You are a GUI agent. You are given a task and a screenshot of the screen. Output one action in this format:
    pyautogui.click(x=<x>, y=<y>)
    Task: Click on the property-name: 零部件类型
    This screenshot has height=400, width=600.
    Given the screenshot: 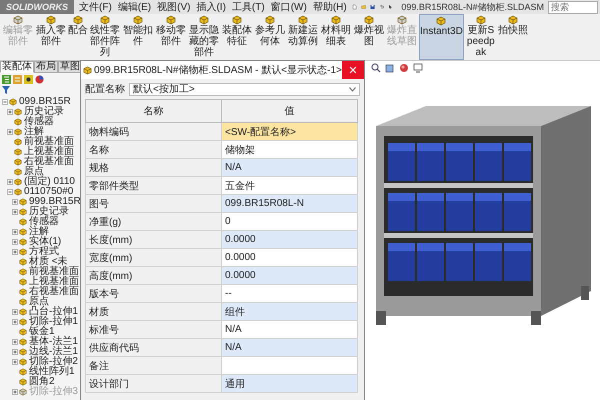 What is the action you would take?
    pyautogui.click(x=154, y=185)
    